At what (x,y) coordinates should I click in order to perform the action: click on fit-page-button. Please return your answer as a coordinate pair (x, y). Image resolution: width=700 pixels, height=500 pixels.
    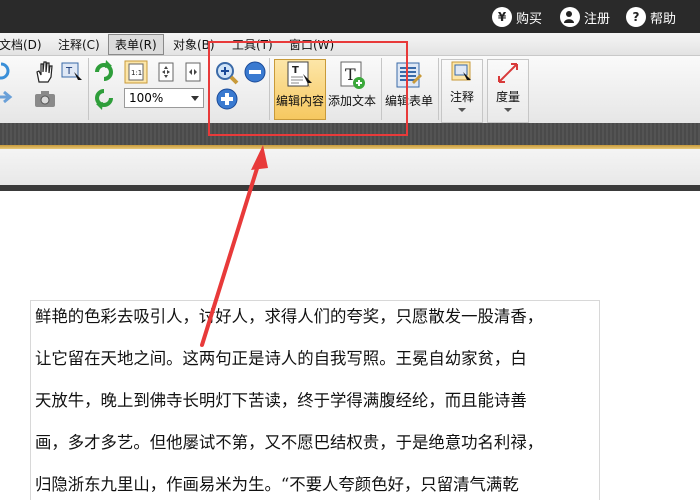
    Looking at the image, I should click on (166, 72).